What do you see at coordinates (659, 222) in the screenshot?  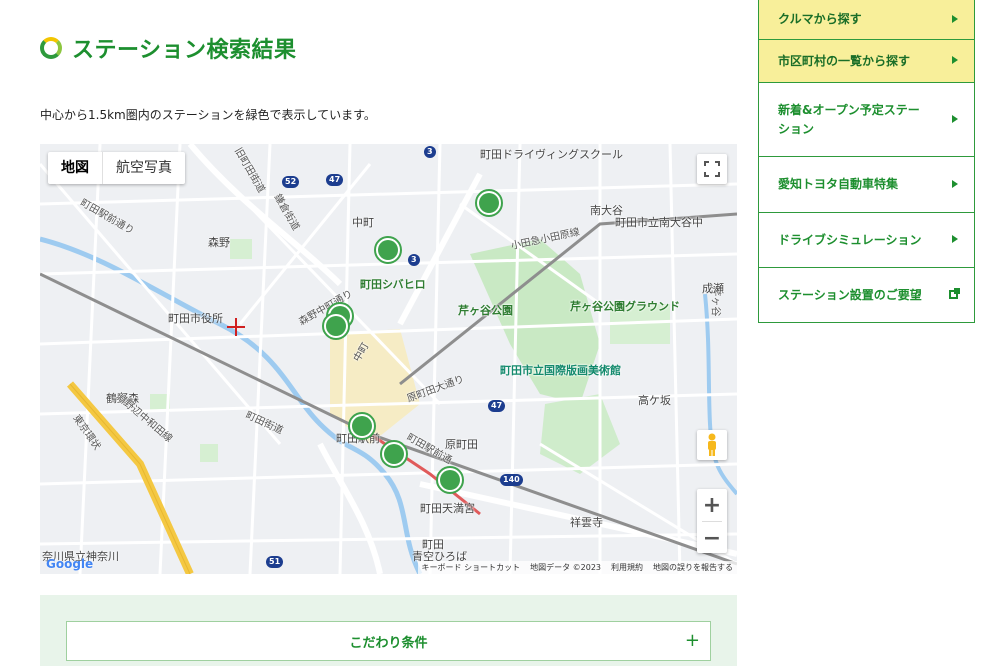 I see `map-label: 町田市立南大谷中` at bounding box center [659, 222].